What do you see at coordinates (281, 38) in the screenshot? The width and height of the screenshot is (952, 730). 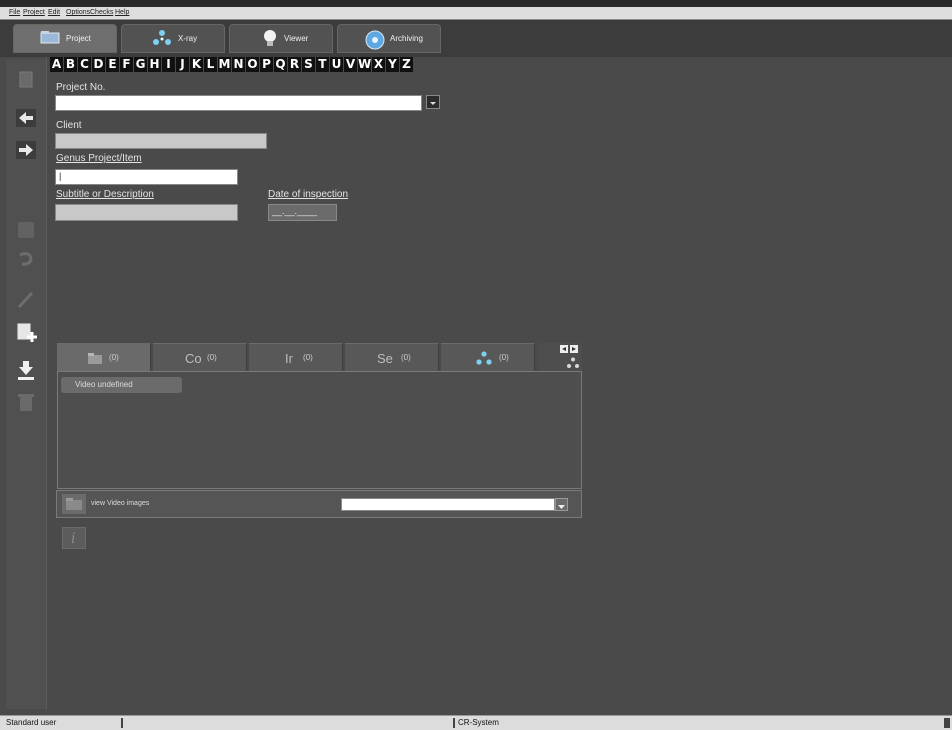 I see `tab-viewer: Viewer` at bounding box center [281, 38].